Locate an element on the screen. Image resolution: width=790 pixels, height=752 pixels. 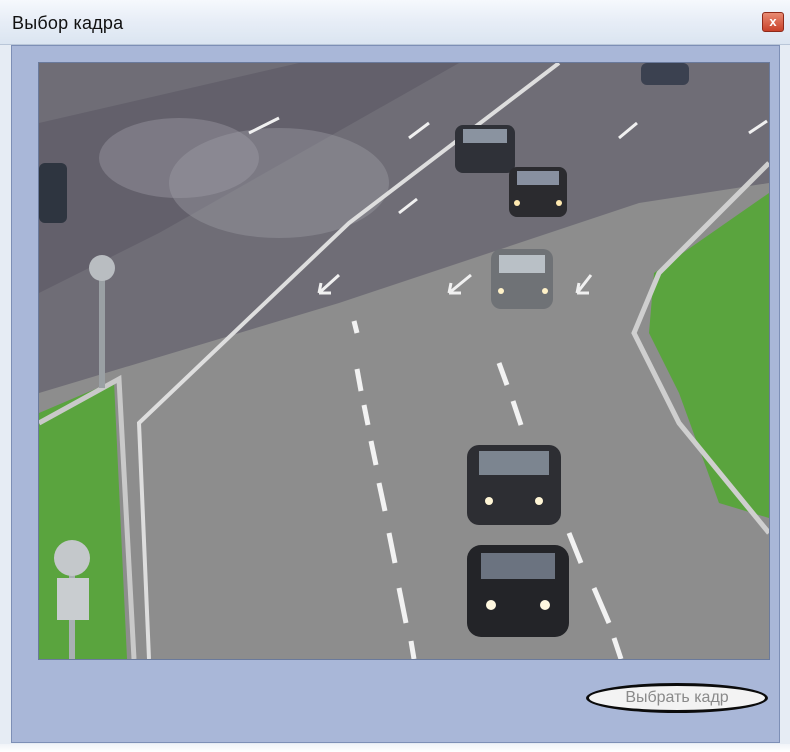
window-title: Выбор кадра is located at coordinates (68, 23).